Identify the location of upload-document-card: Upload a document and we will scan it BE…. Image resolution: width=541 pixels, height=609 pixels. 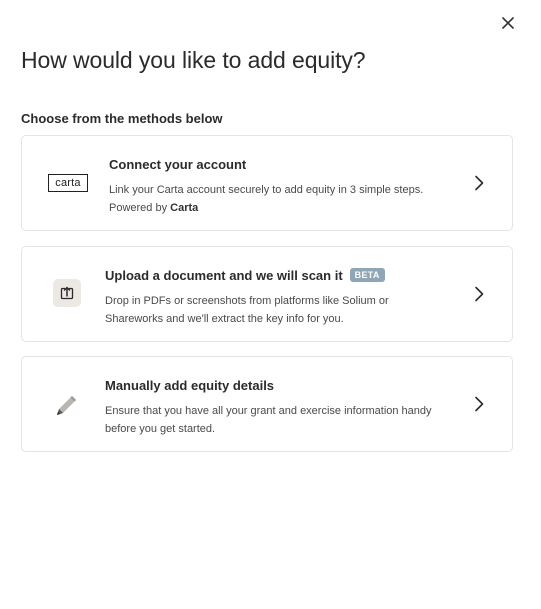
(267, 294).